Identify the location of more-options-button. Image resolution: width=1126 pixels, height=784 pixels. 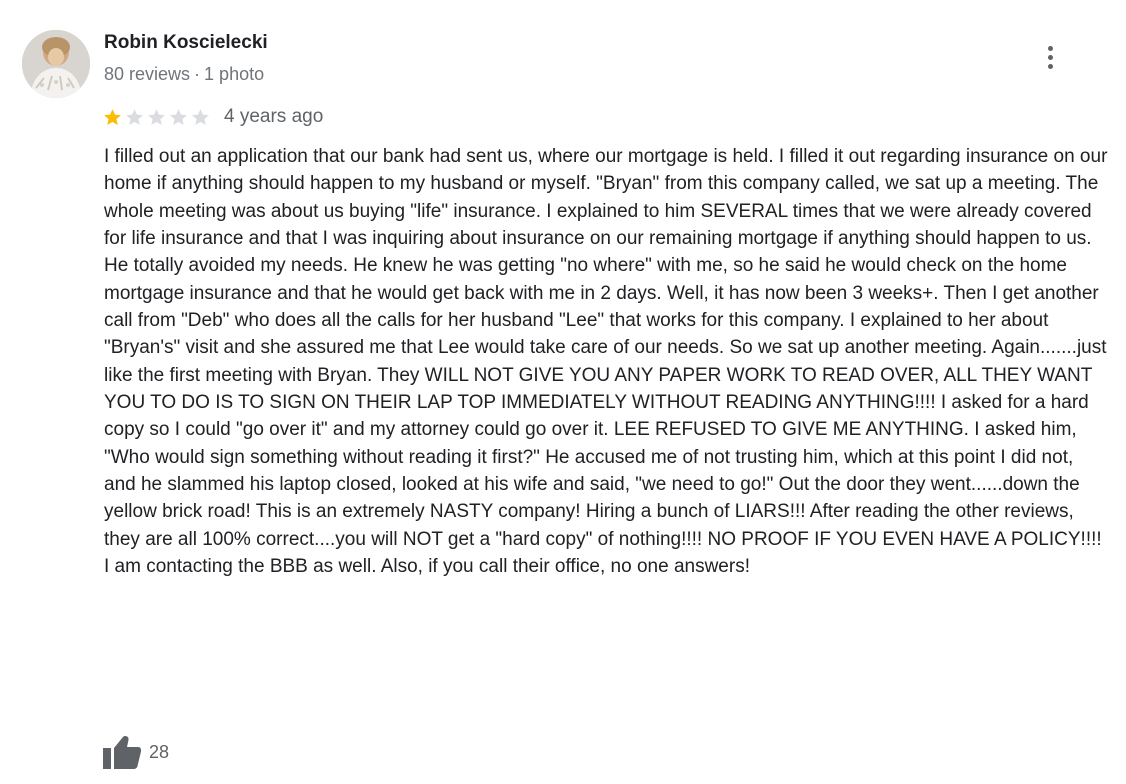
(1051, 58).